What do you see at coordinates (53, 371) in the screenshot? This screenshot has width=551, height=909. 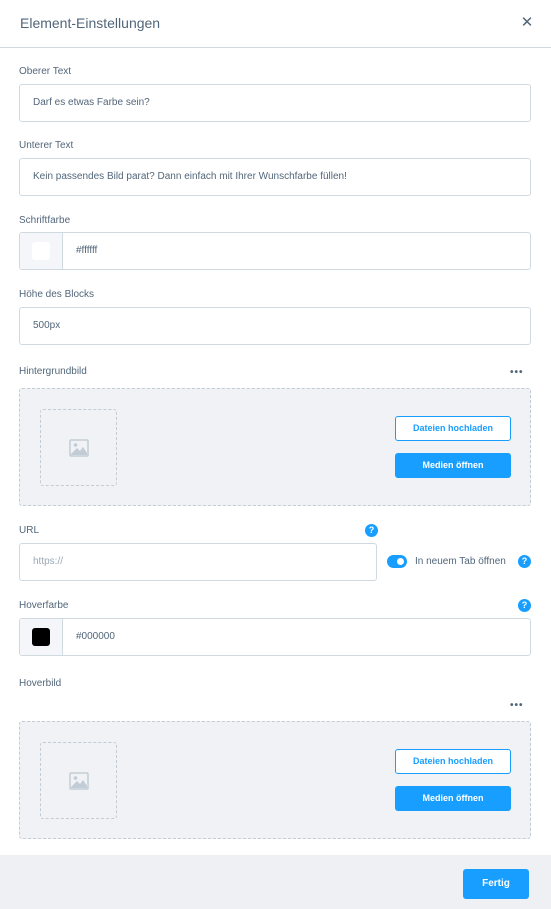 I see `background-image-label: Hintergrundbild` at bounding box center [53, 371].